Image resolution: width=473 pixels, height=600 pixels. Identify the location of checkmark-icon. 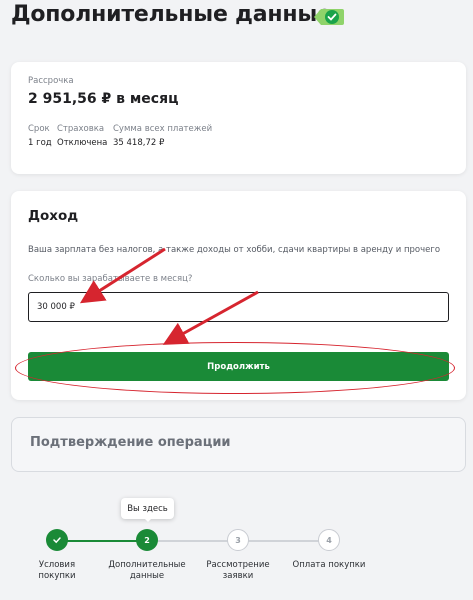
(57, 540).